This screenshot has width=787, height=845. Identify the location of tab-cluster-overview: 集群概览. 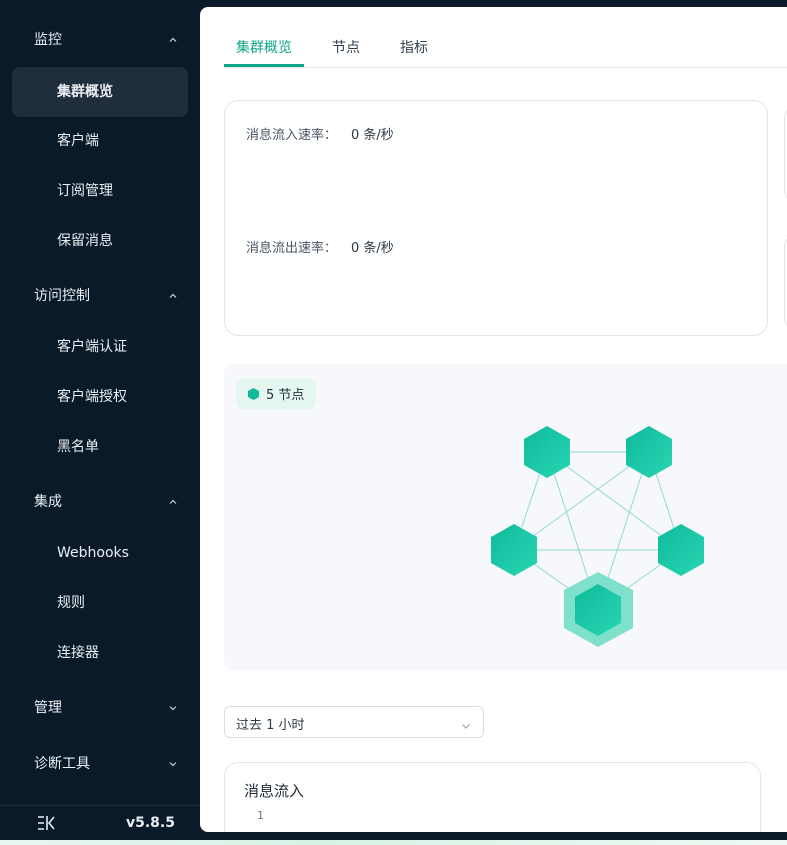
(264, 47).